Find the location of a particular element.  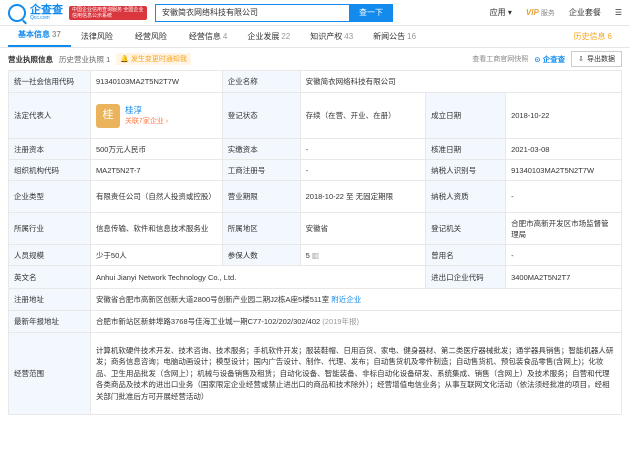

approve-date: 2021-03-08 is located at coordinates (563, 149).